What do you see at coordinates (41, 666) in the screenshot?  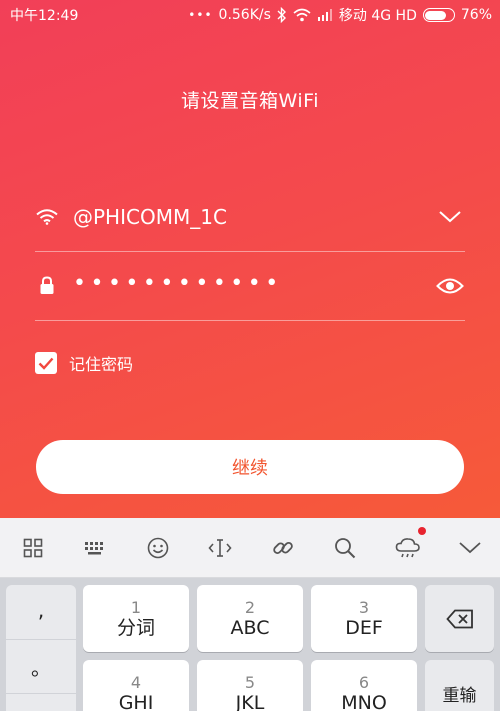 I see `period-key: 。` at bounding box center [41, 666].